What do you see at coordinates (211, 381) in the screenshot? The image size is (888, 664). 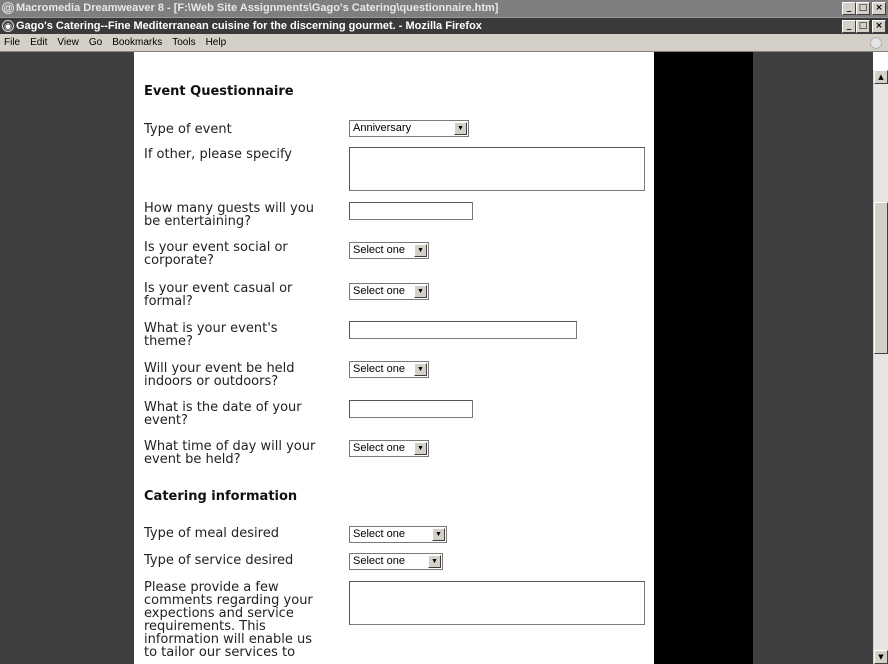 I see `indoors-outdoors-label-line2: indoors or outdoors?` at bounding box center [211, 381].